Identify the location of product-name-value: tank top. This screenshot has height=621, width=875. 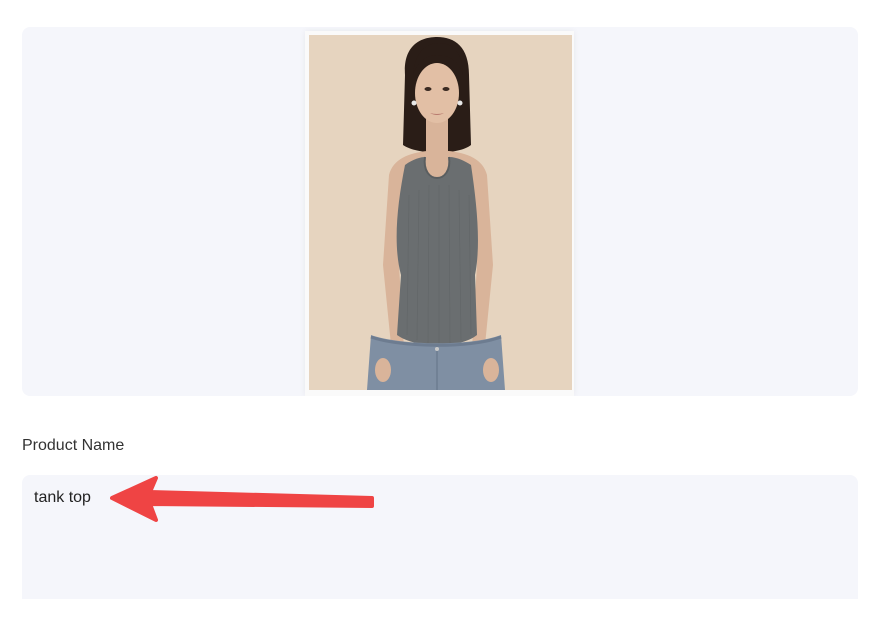
(62, 498).